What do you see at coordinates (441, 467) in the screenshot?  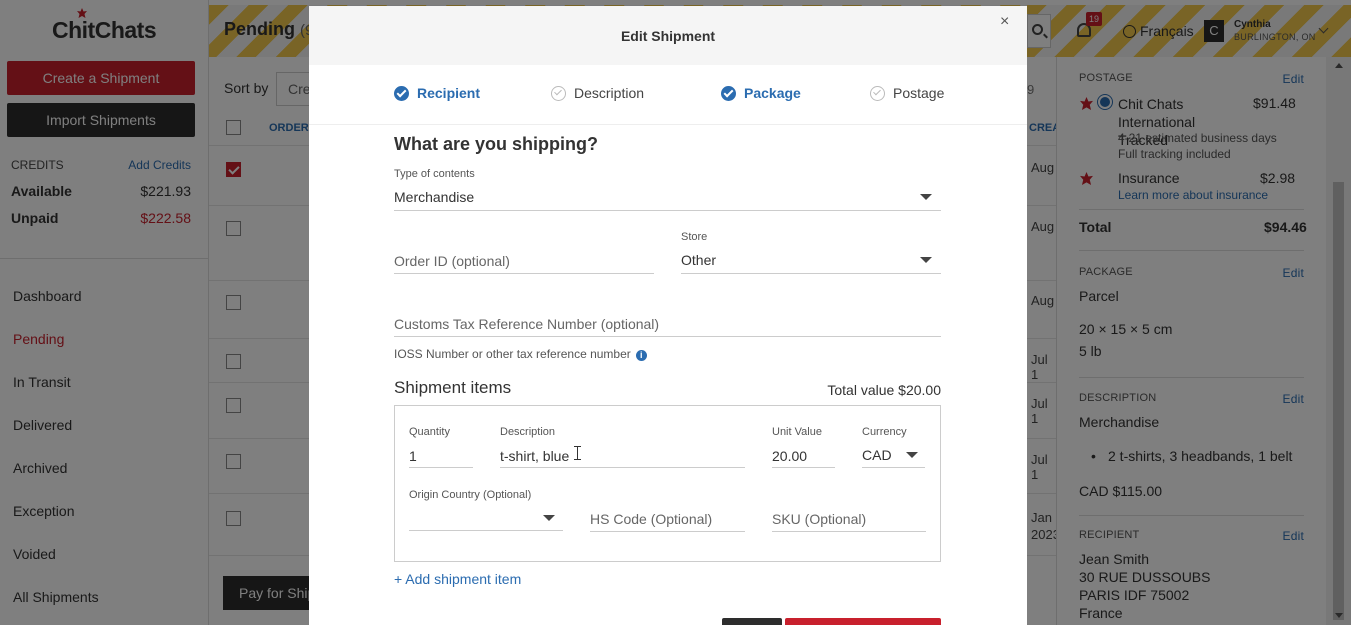 I see `quantity-underline` at bounding box center [441, 467].